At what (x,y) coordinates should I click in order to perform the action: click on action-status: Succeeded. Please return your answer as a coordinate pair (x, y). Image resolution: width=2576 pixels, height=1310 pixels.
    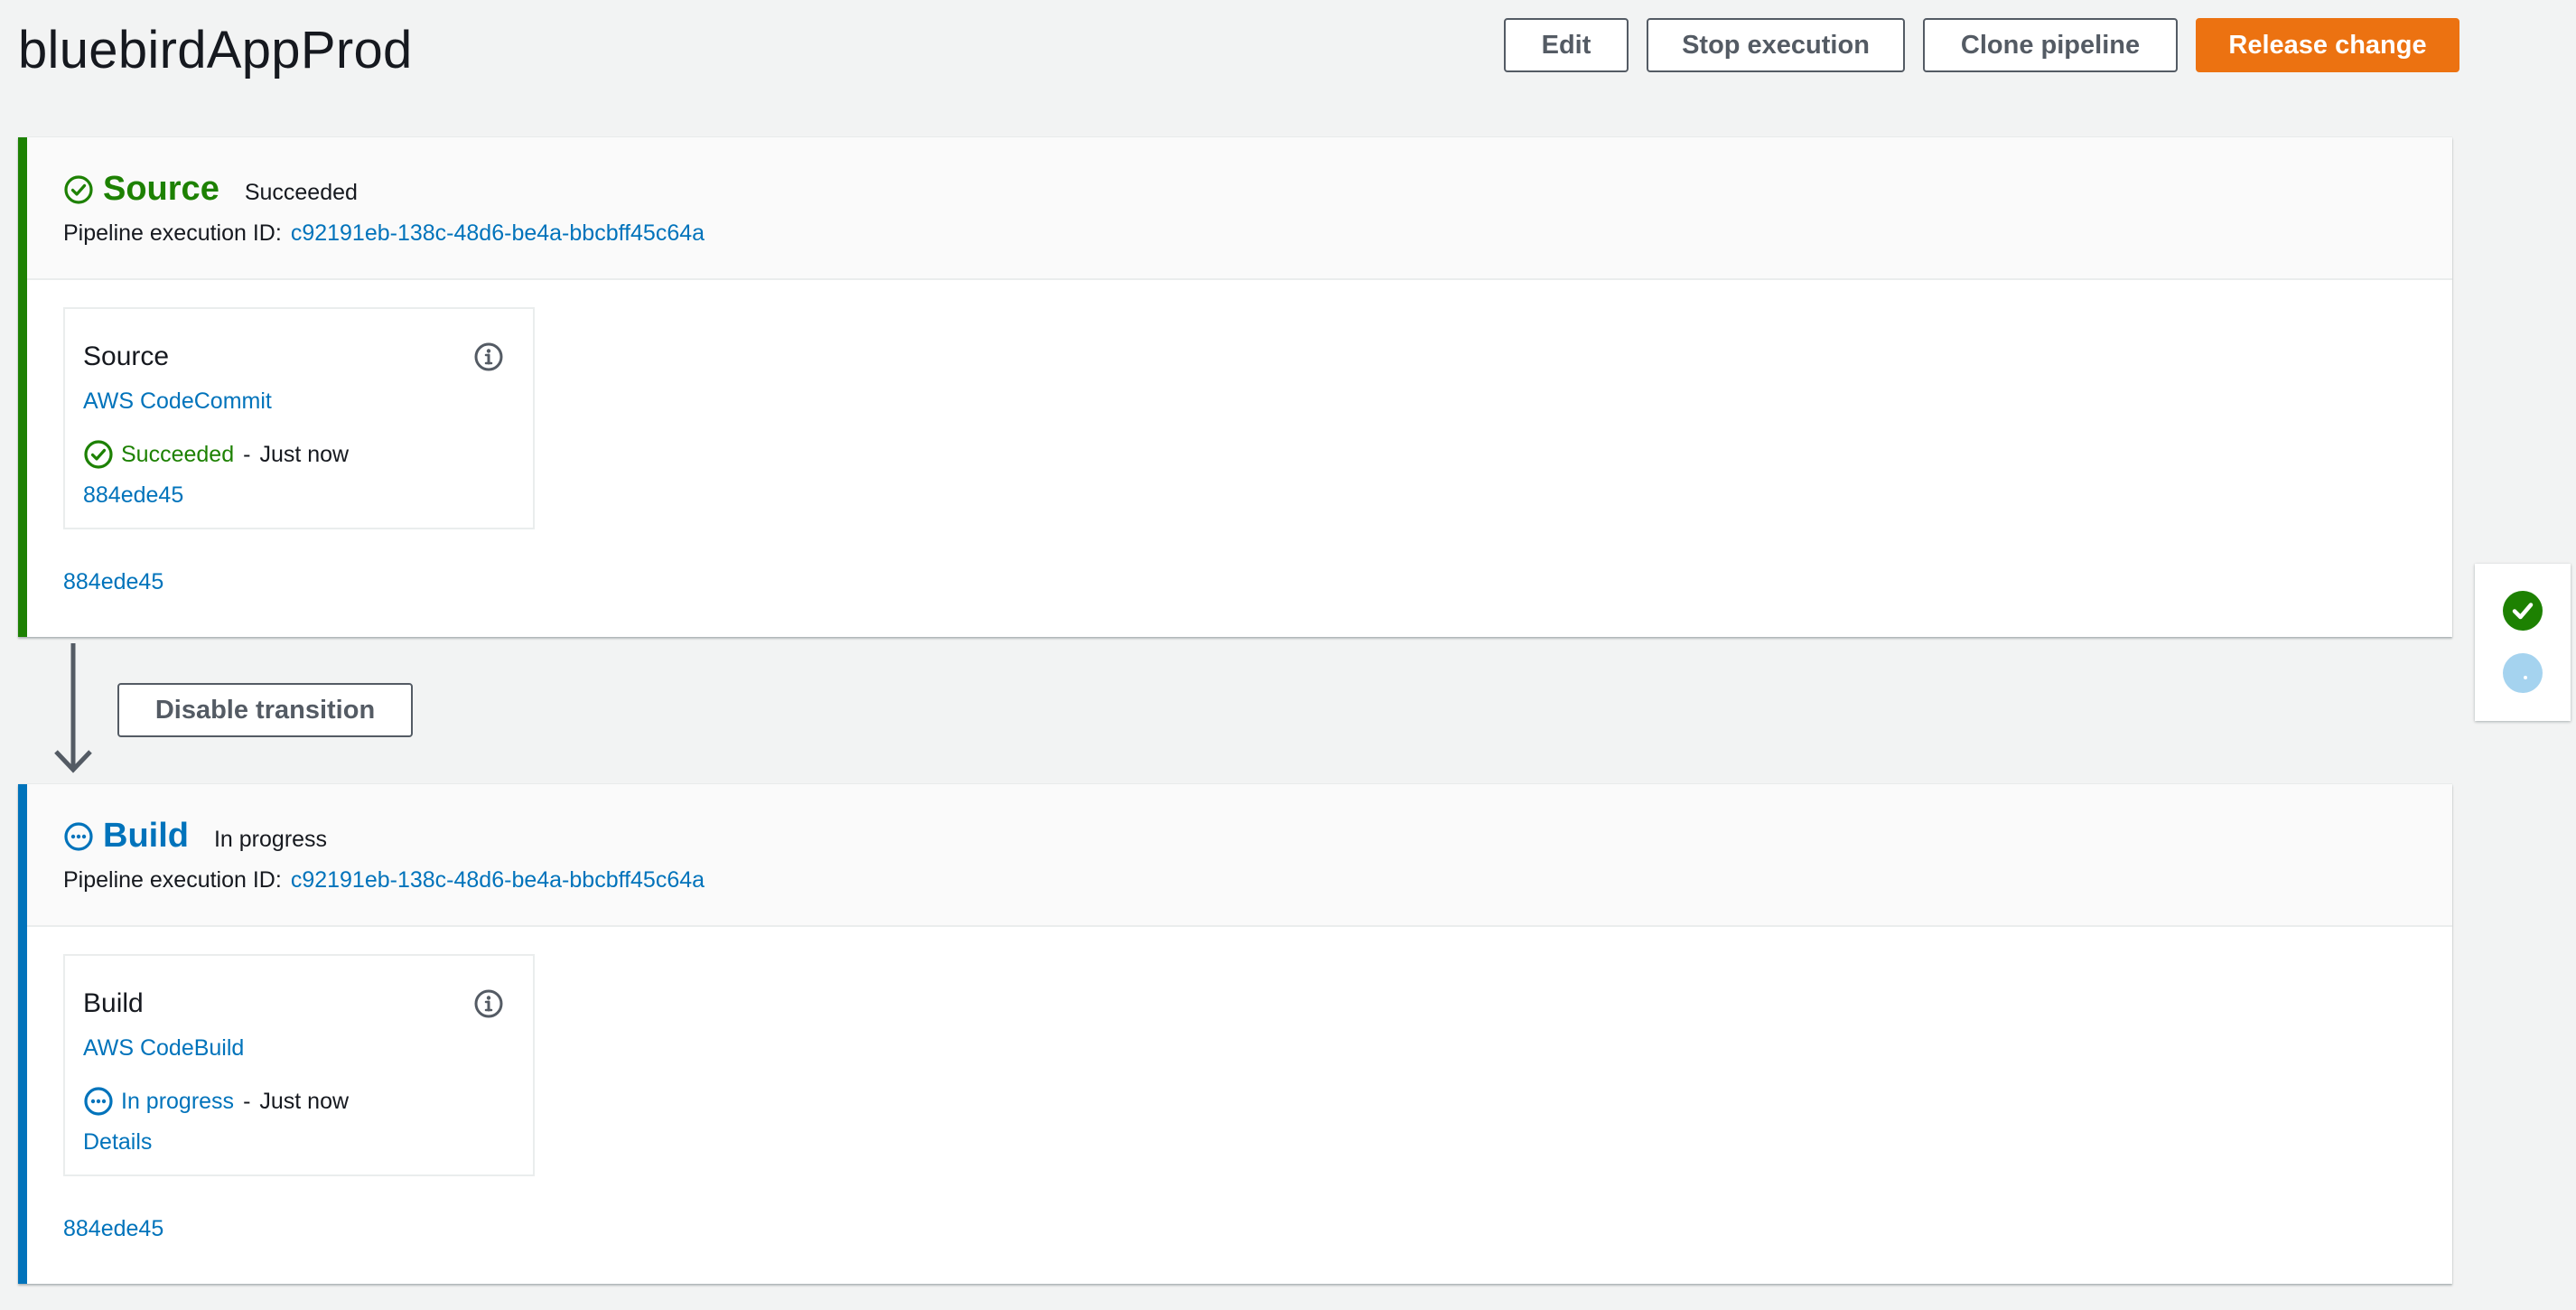
    Looking at the image, I should click on (178, 454).